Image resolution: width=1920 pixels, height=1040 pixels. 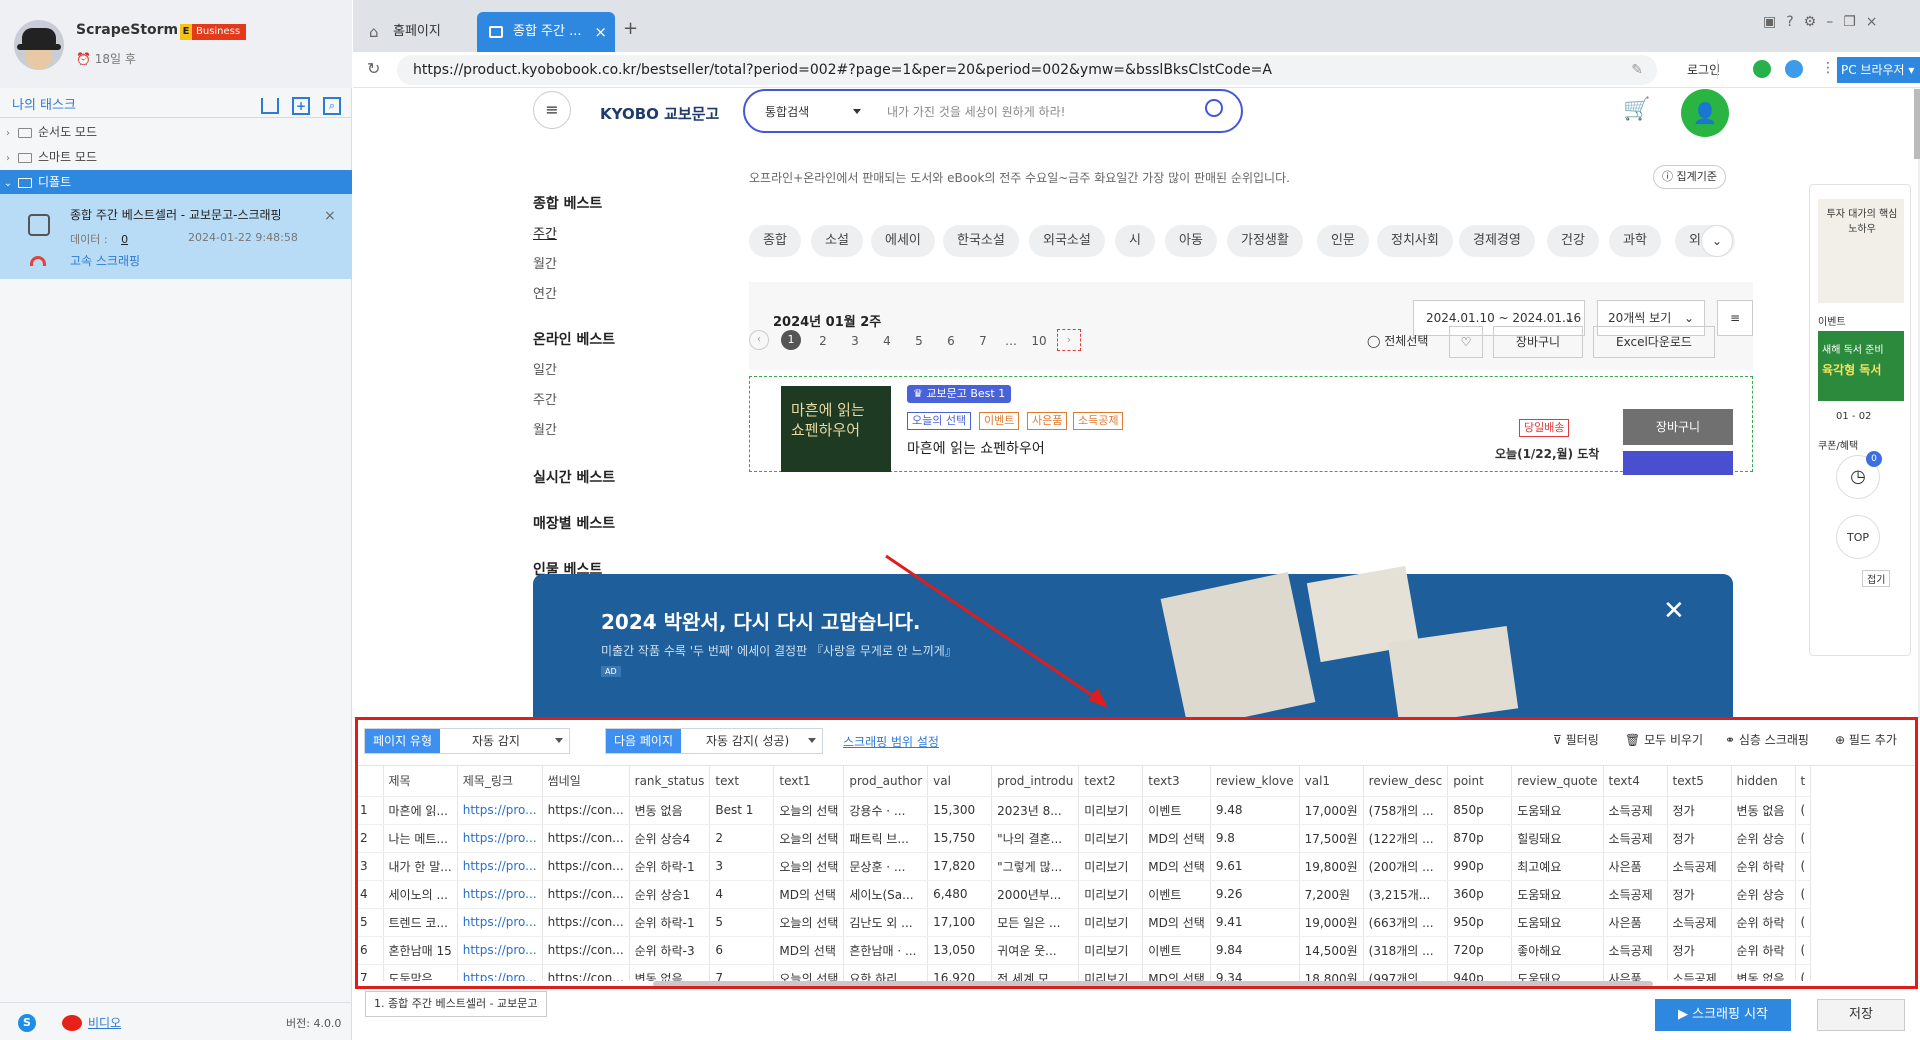 What do you see at coordinates (1466, 342) in the screenshot?
I see `heart-icon: ♡` at bounding box center [1466, 342].